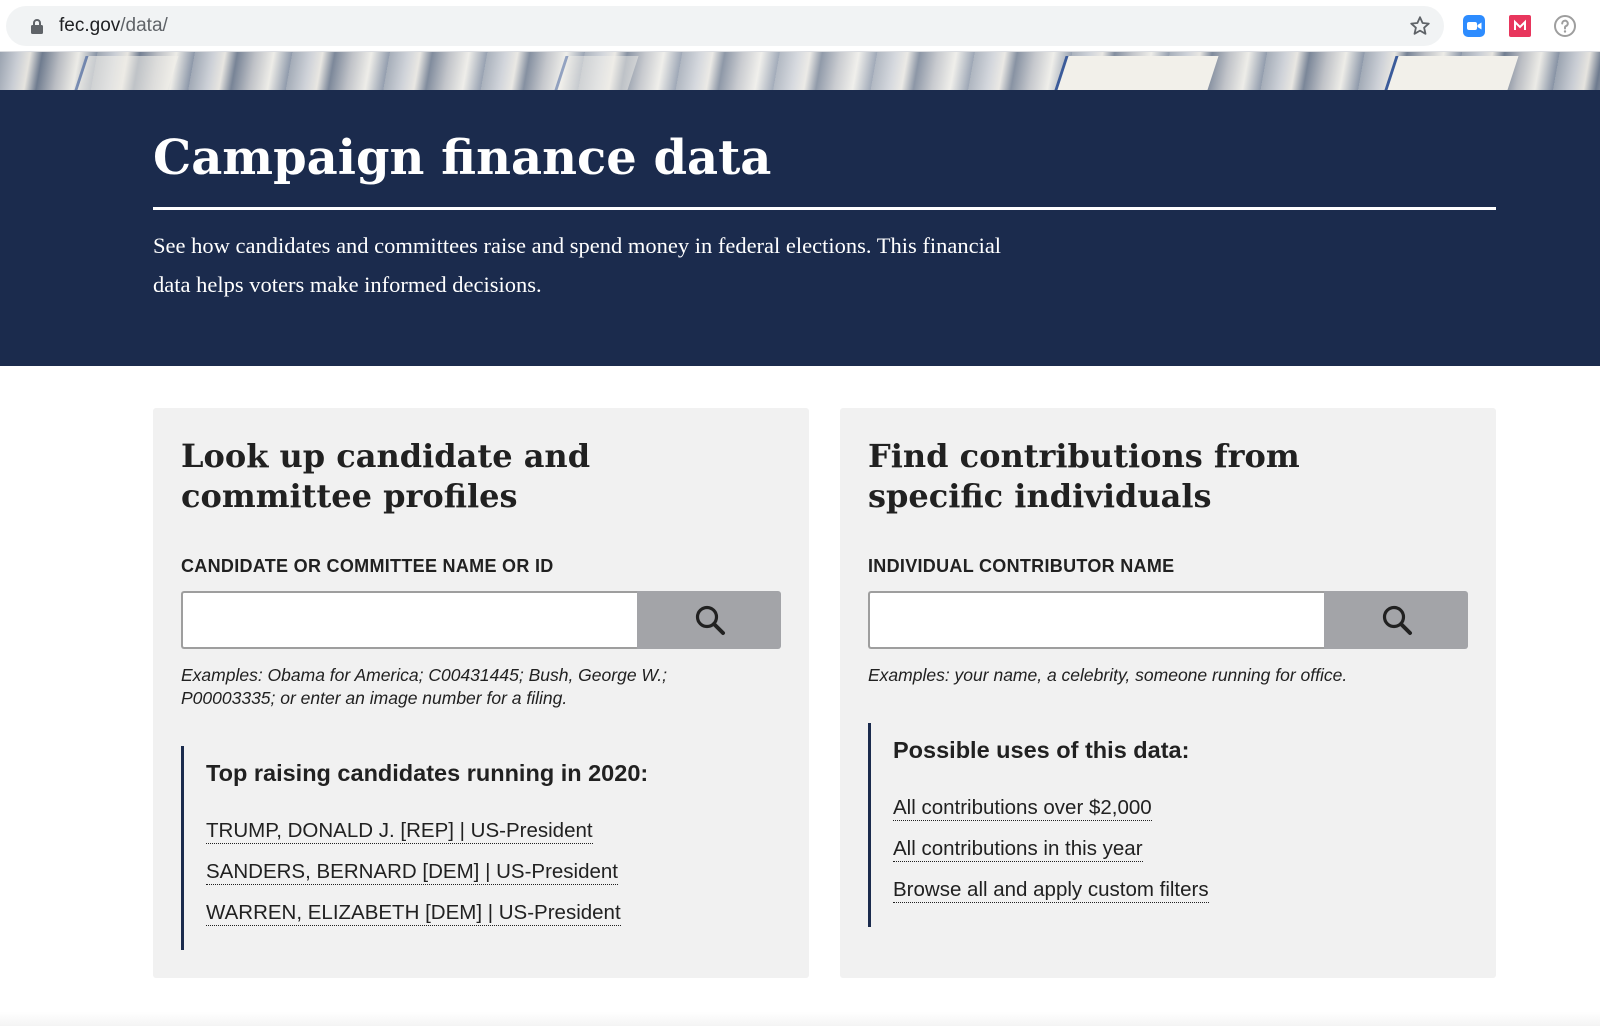  I want to click on url-host: fec.gov, so click(90, 25).